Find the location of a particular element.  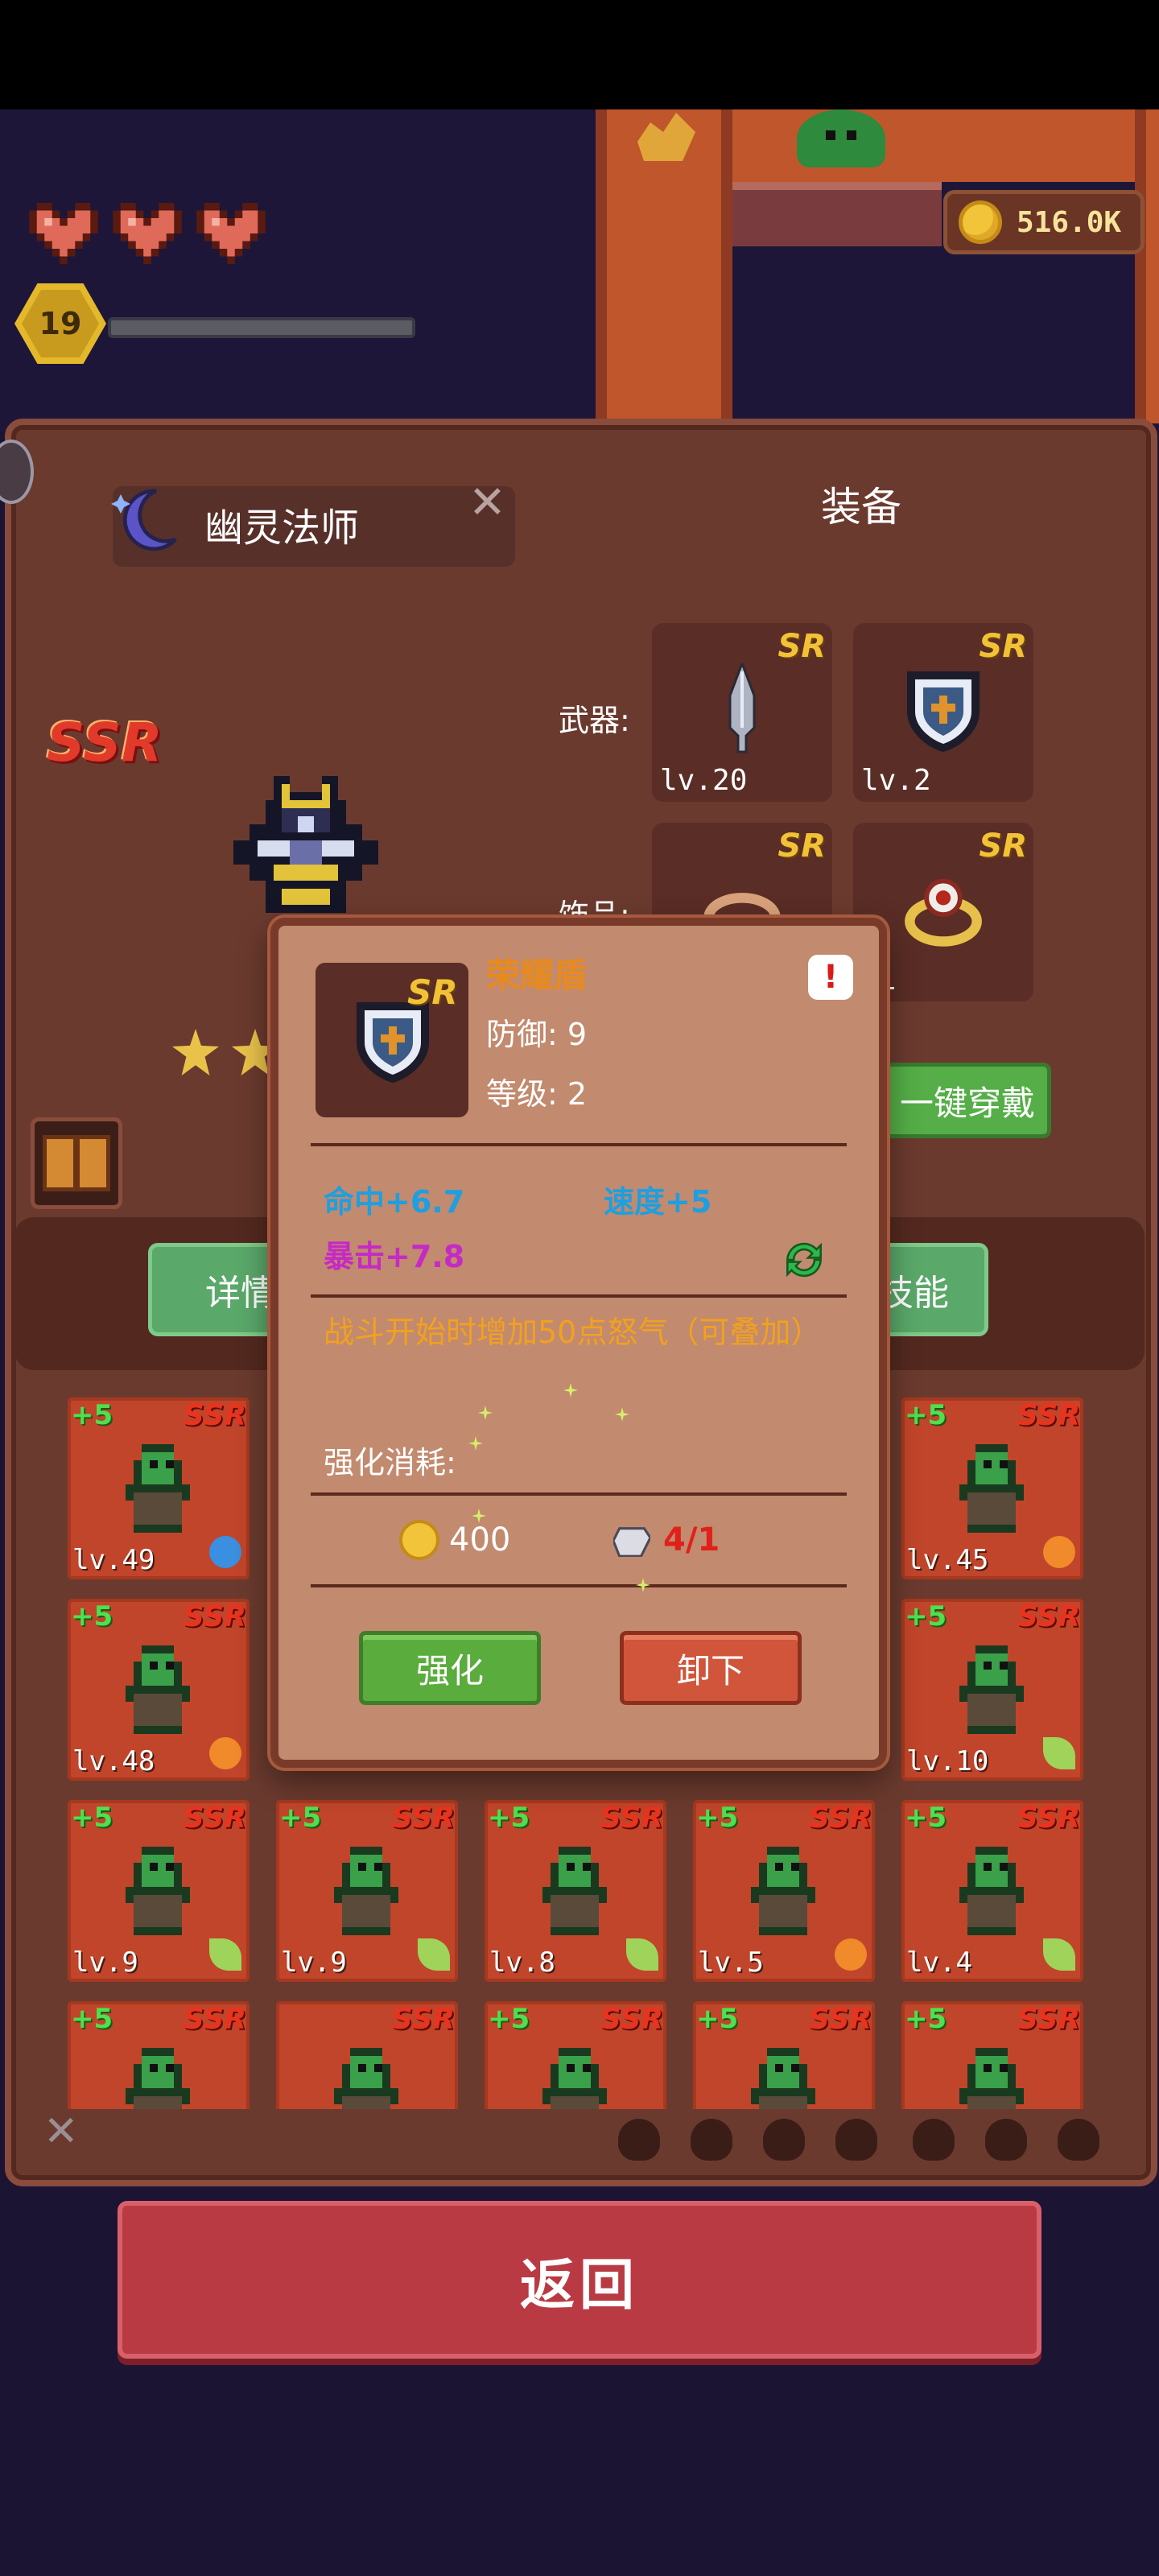

coin-counter: 516.0K is located at coordinates (1044, 222).